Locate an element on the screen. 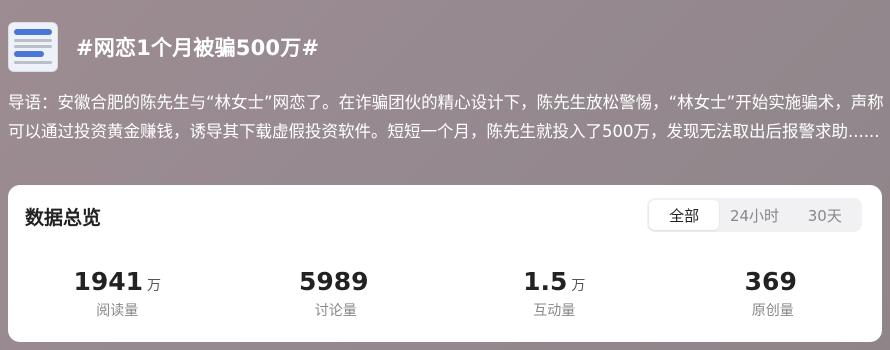 The height and width of the screenshot is (350, 890). stat-value: 369 is located at coordinates (770, 281).